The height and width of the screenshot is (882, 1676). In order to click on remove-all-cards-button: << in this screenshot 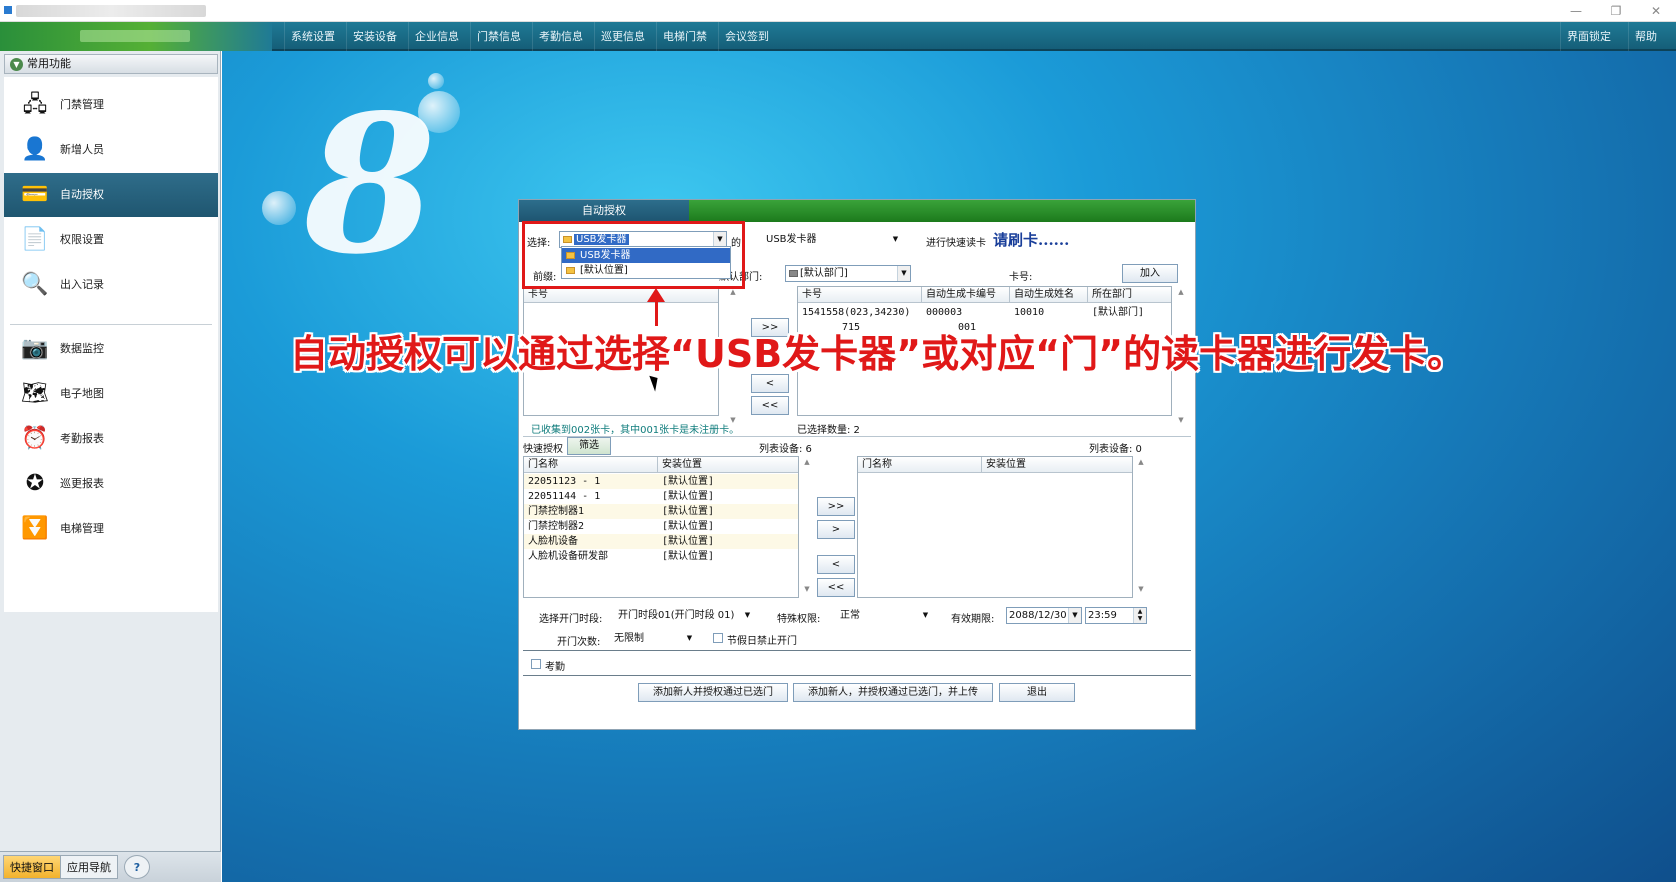, I will do `click(770, 405)`.